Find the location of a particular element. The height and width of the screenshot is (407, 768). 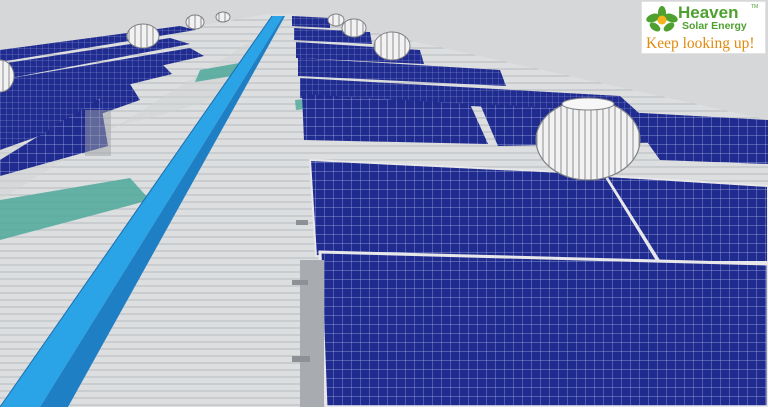

heaven-solar-logo: Heaven TM Solar Energy Keep looking up! is located at coordinates (703, 27).